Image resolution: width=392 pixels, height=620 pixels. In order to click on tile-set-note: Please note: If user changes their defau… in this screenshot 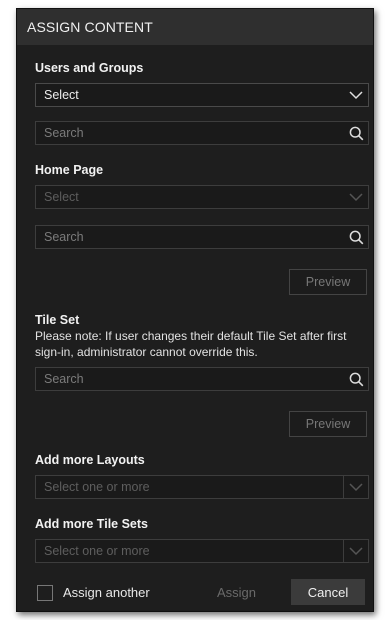, I will do `click(191, 344)`.